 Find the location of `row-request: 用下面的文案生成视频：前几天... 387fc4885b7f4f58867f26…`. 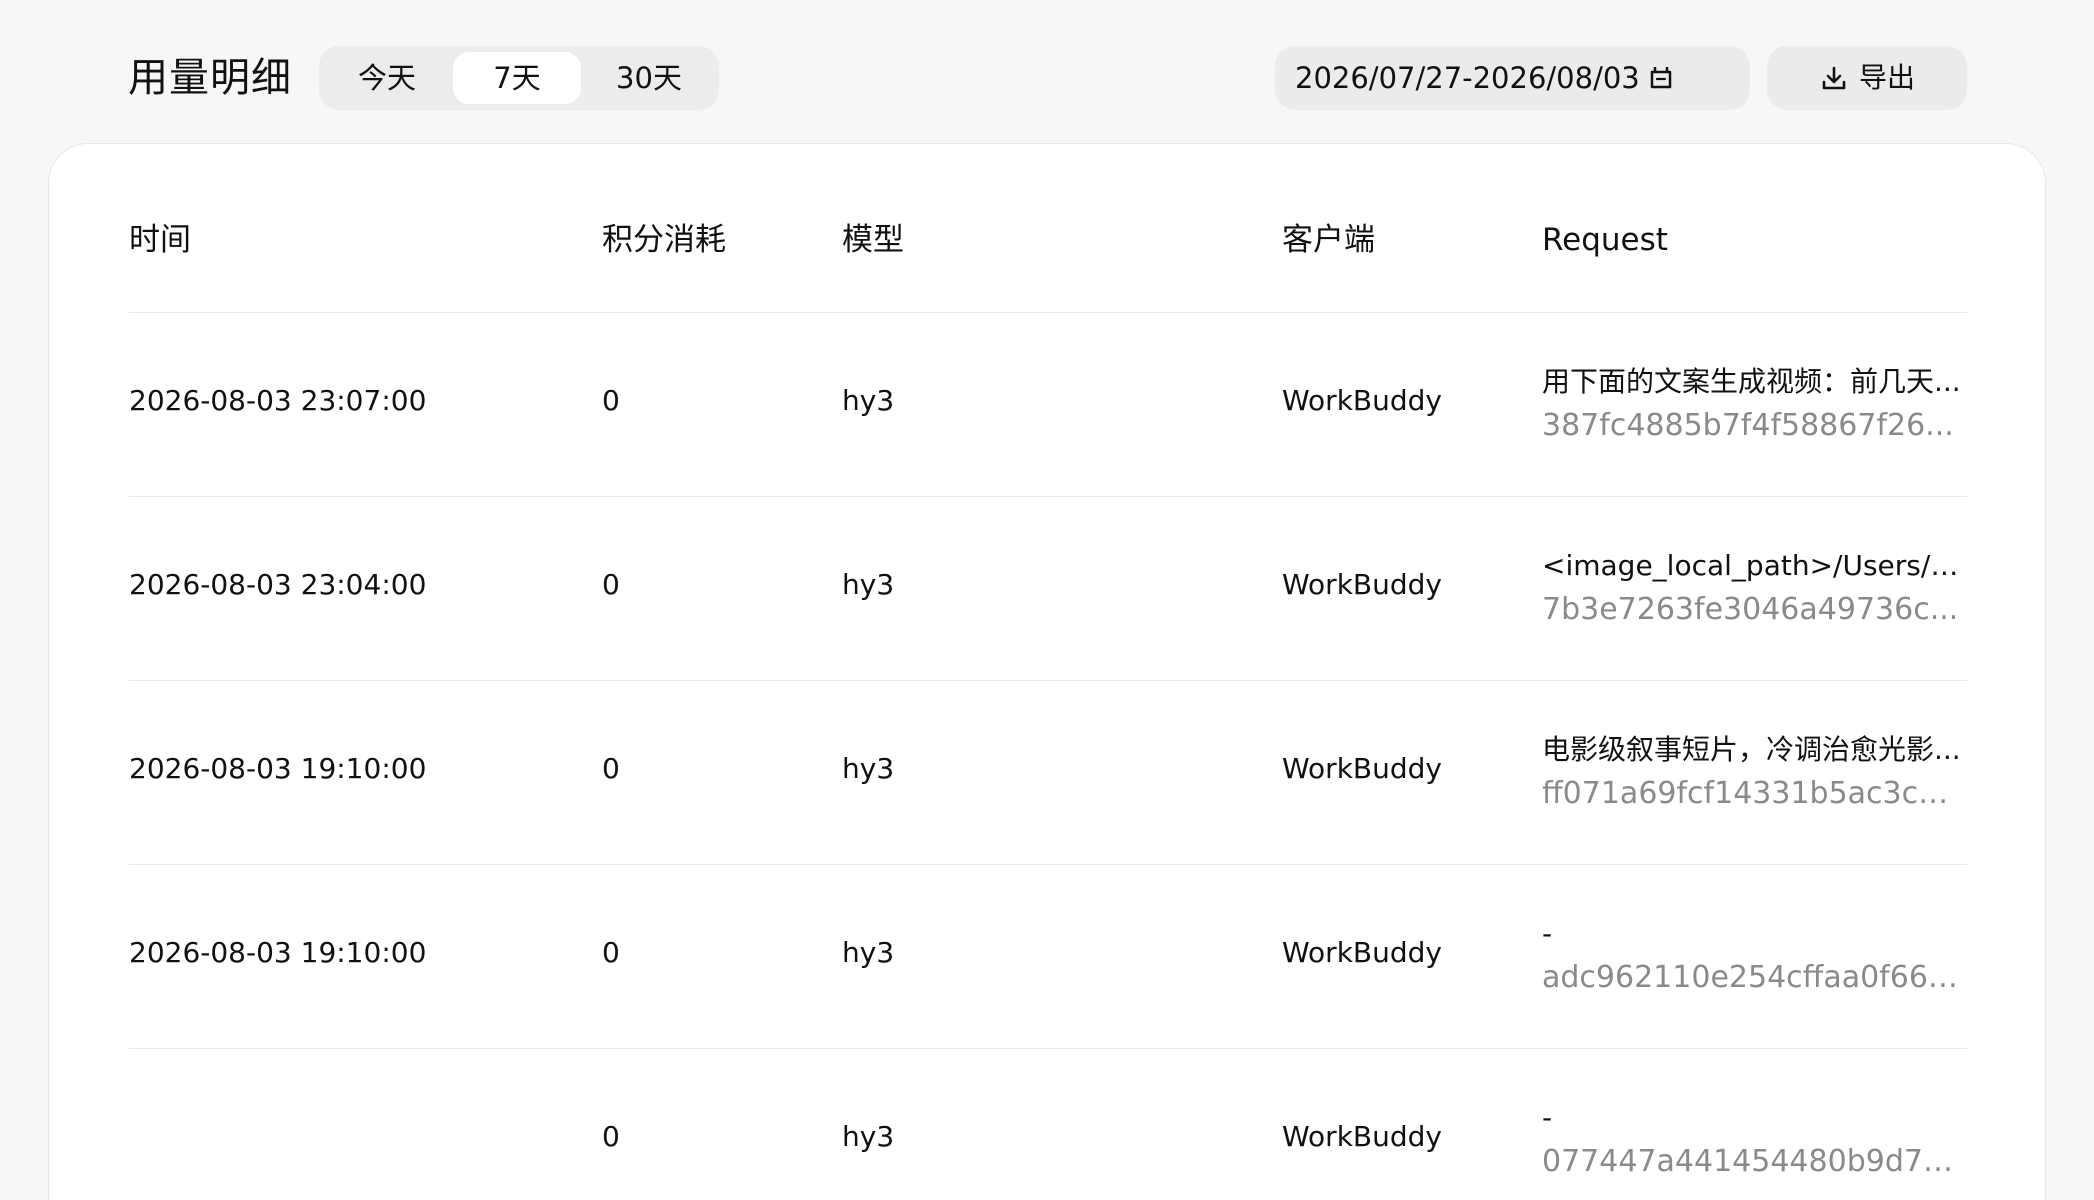

row-request: 用下面的文案生成视频：前几天... 387fc4885b7f4f58867f26… is located at coordinates (1752, 404).